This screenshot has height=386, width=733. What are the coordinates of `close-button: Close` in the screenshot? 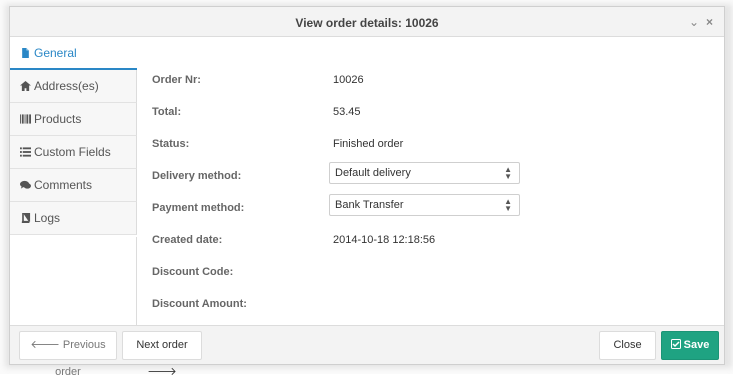 It's located at (627, 345).